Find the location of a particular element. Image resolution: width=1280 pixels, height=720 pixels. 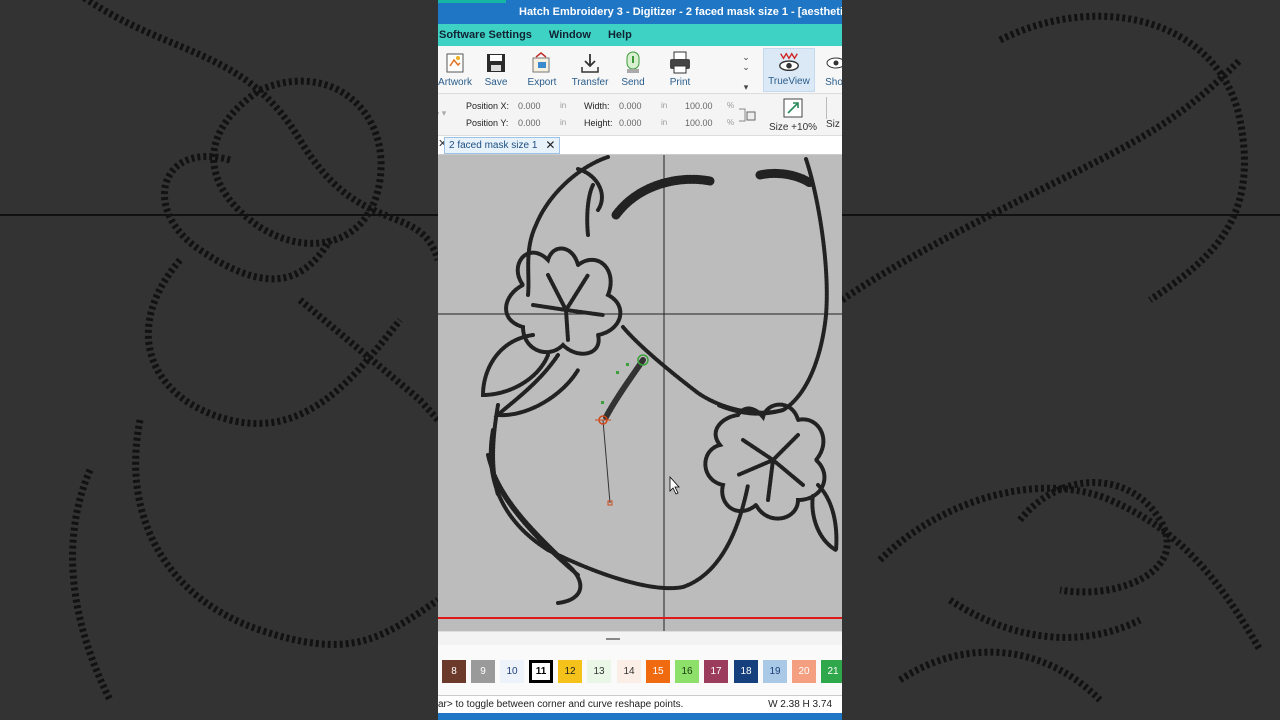

trueview-label: TrueView is located at coordinates (789, 81).